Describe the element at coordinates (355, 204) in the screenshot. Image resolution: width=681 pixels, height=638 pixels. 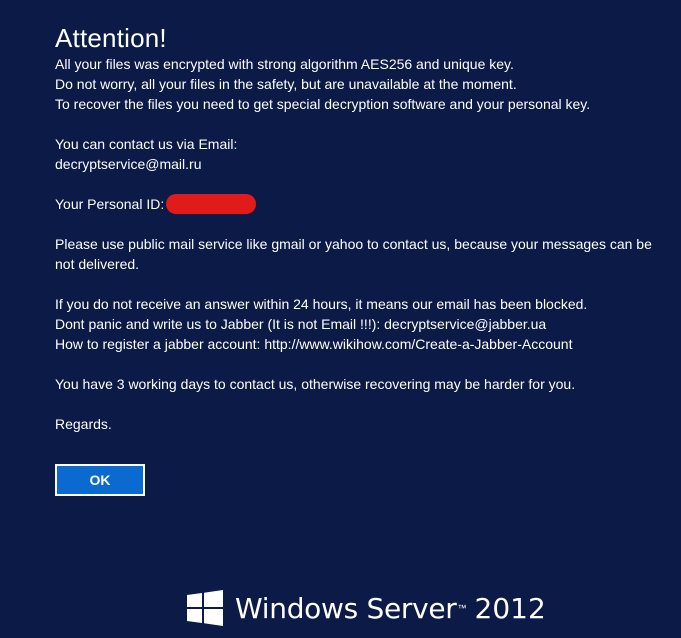
I see `personal-id-row: Your Personal ID:` at that location.